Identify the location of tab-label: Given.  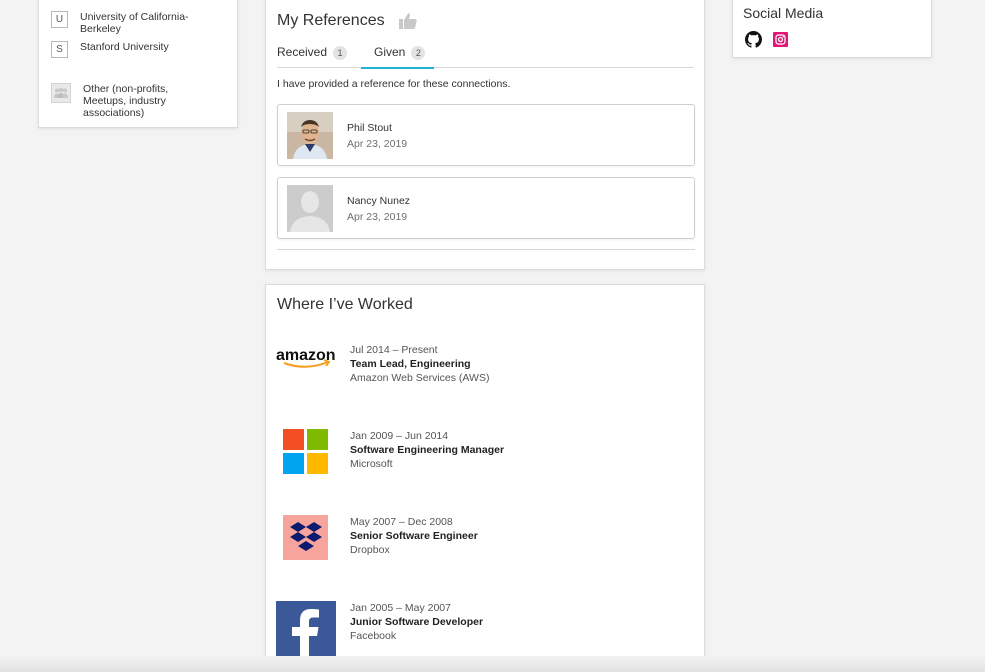
(390, 52).